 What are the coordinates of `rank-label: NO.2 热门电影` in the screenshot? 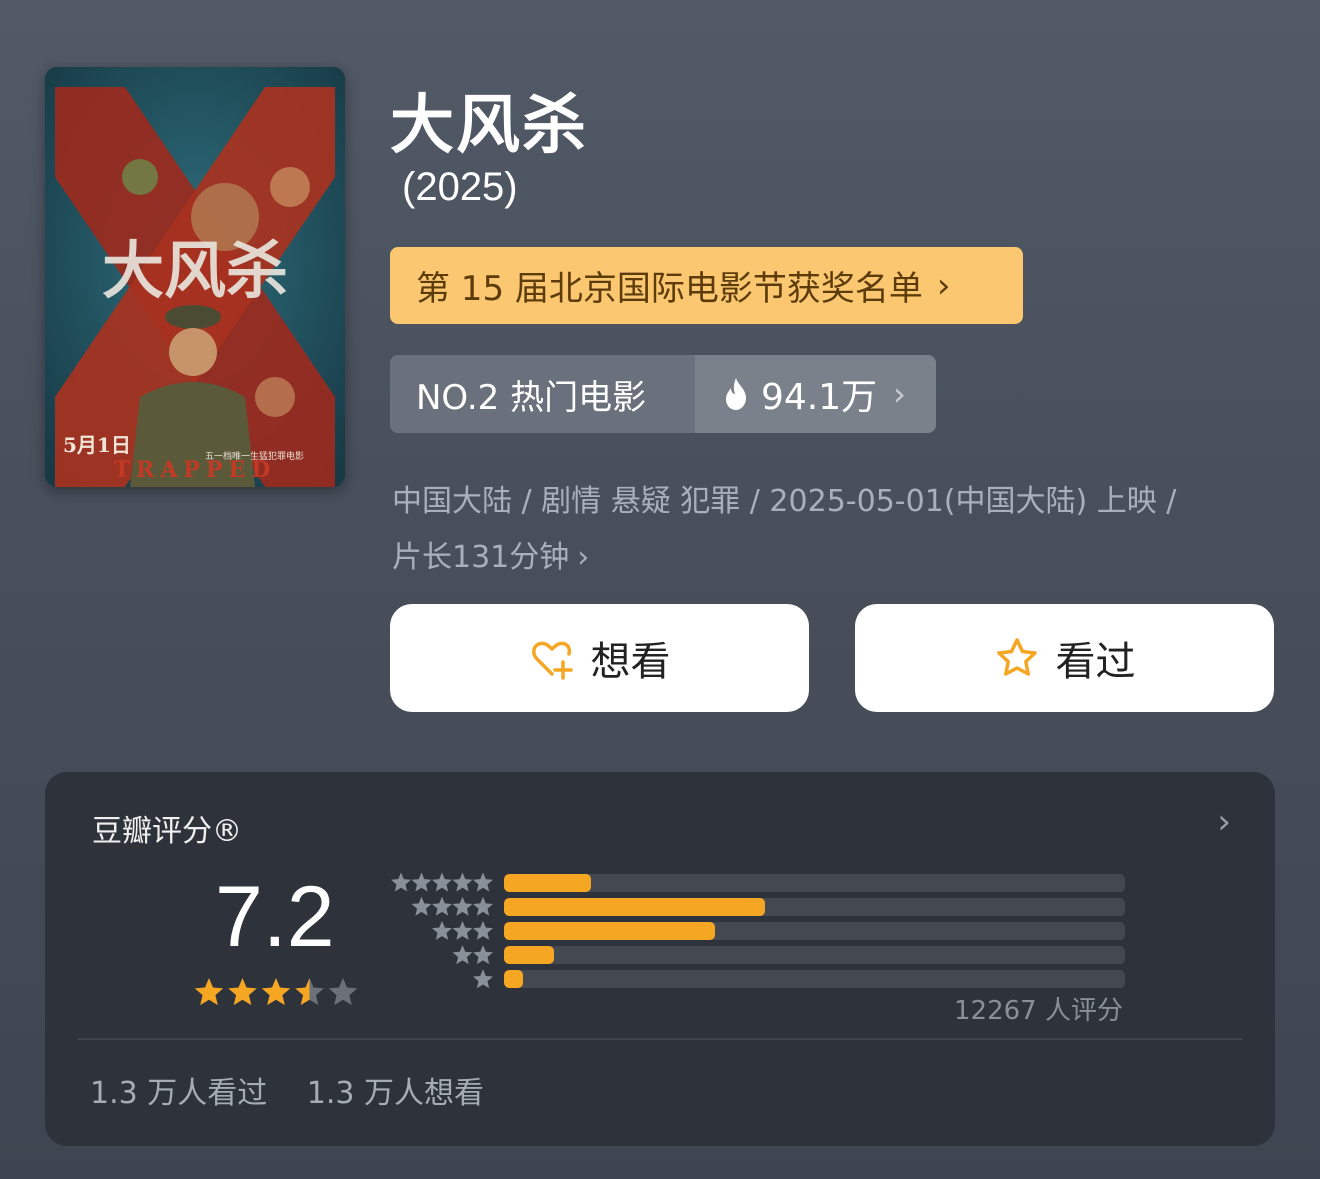 It's located at (542, 394).